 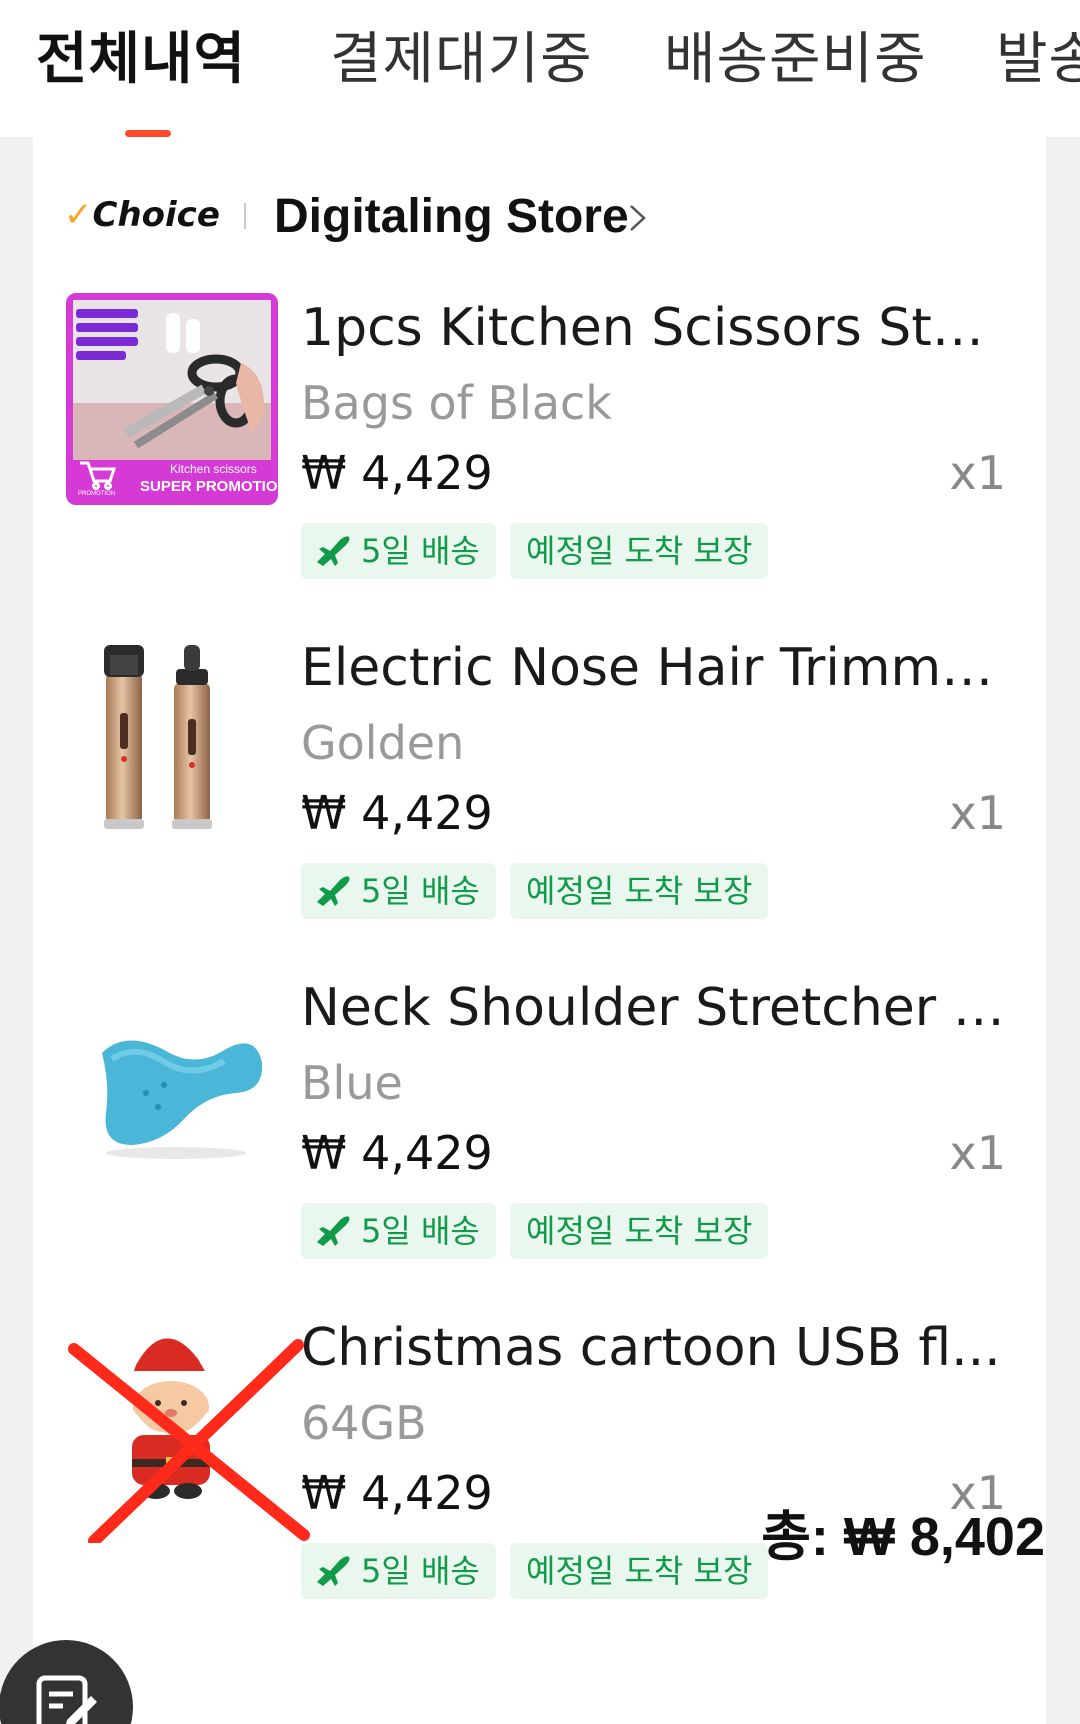 What do you see at coordinates (383, 743) in the screenshot?
I see `product-variant: Golden` at bounding box center [383, 743].